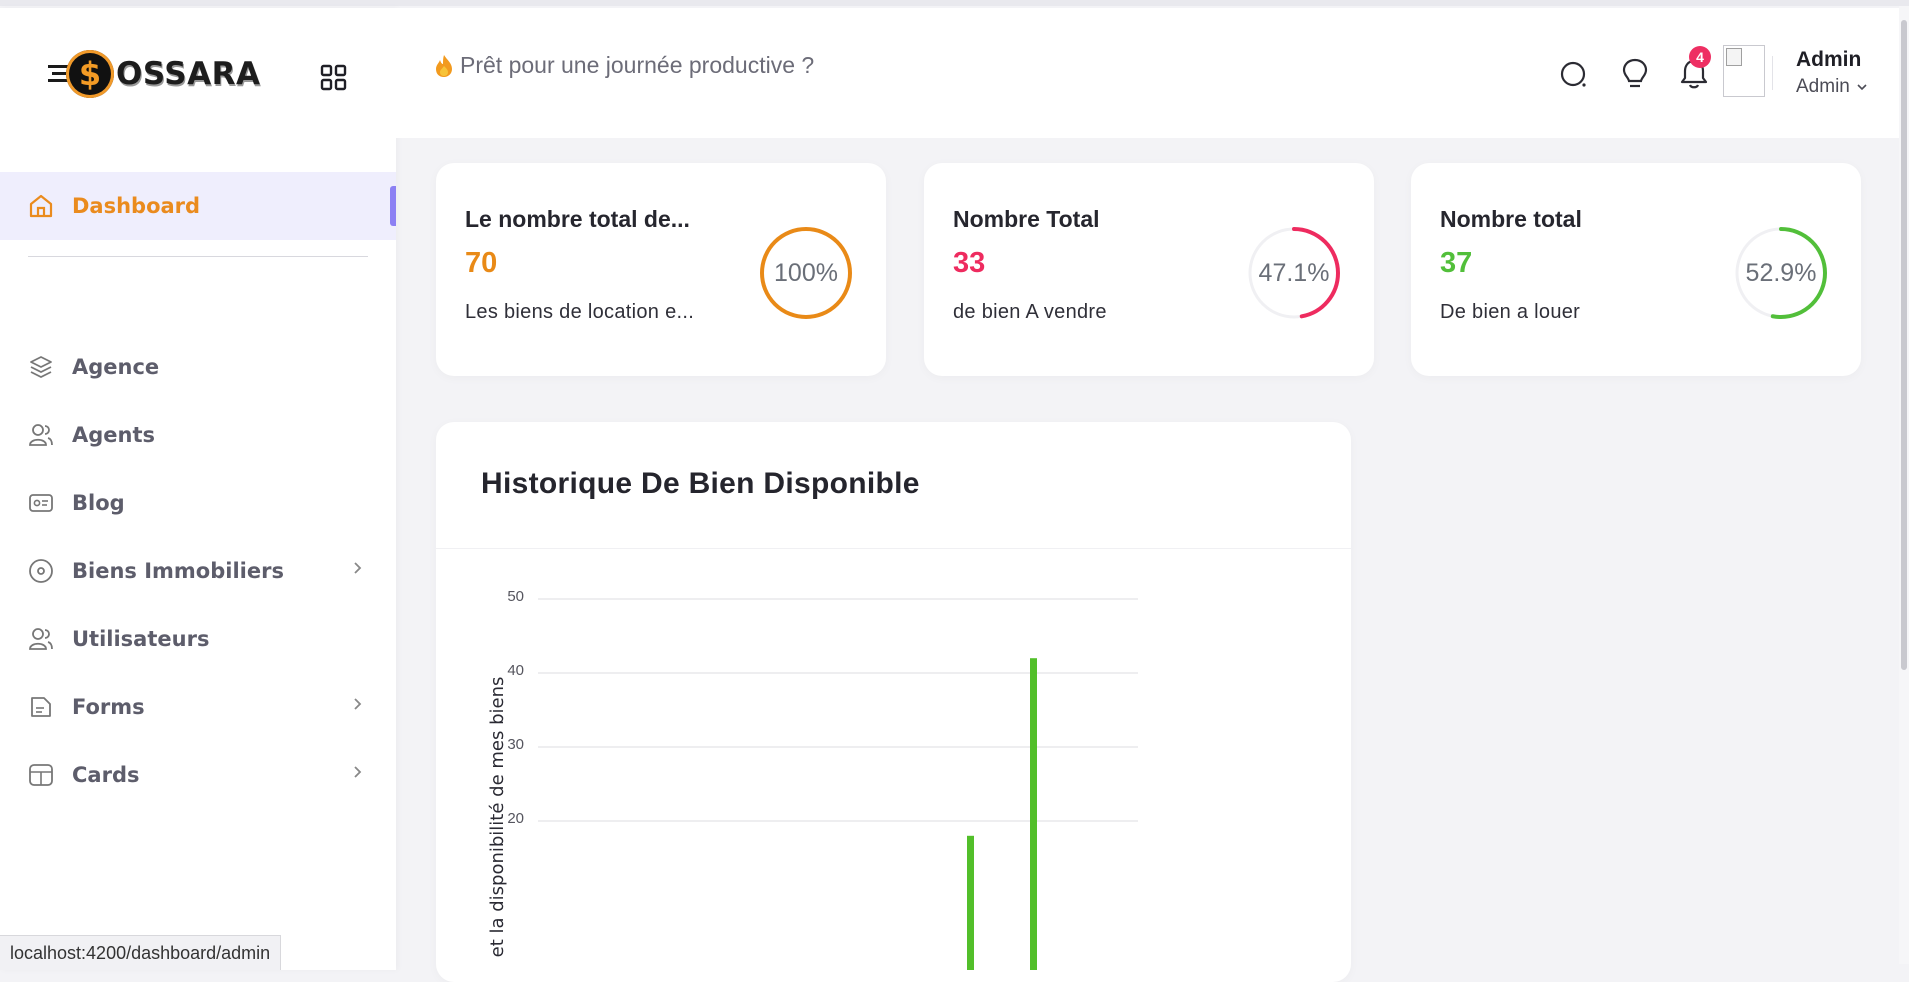  Describe the element at coordinates (444, 65) in the screenshot. I see `fire-icon` at that location.